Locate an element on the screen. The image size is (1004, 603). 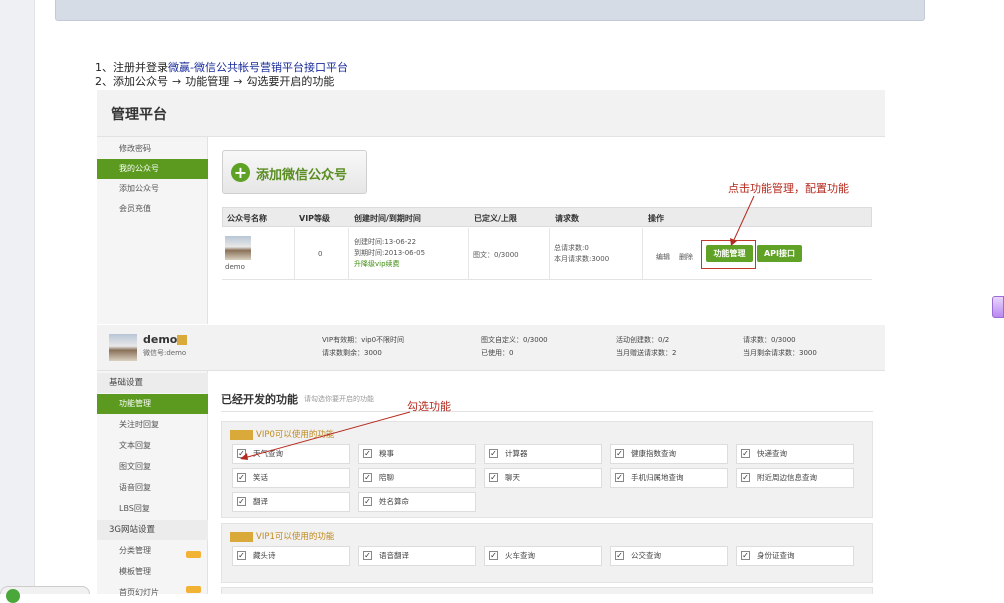
vip0-feature-item: ✓ 附近周边信息查询 is located at coordinates (795, 478).